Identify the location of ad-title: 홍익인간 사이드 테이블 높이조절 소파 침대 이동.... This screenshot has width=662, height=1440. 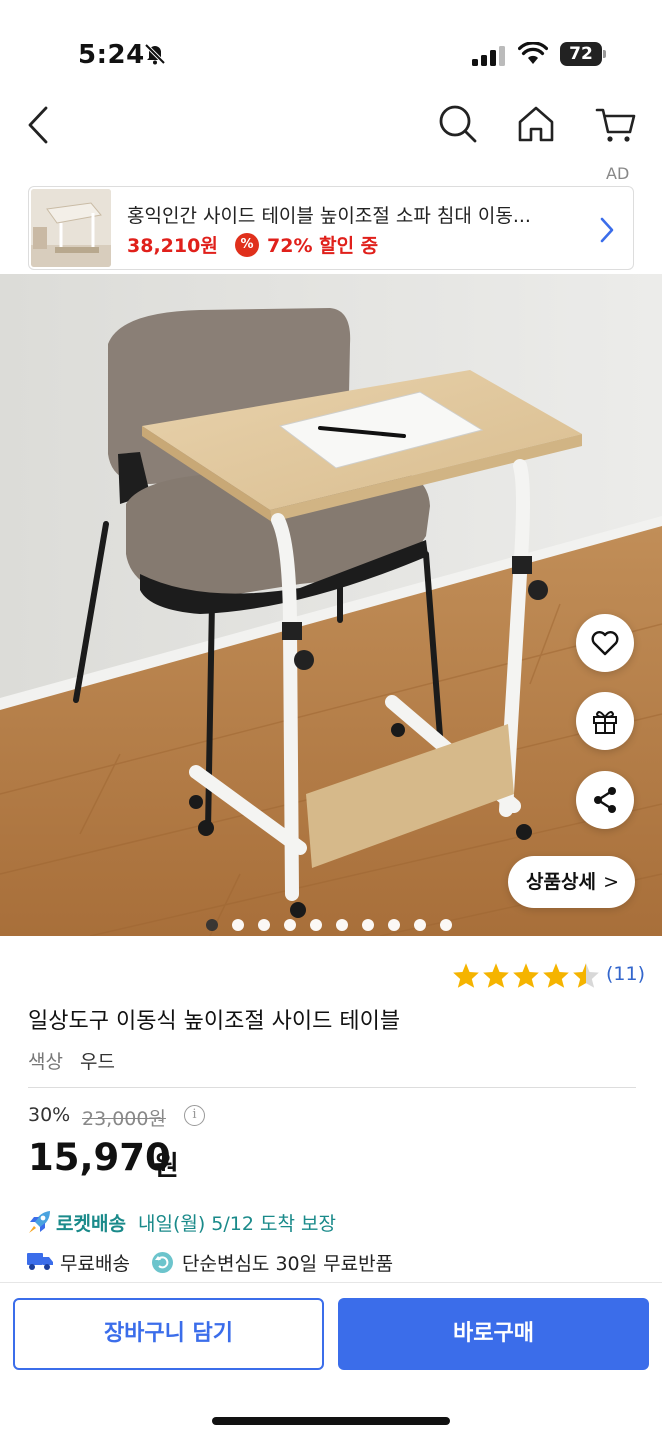
(357, 214).